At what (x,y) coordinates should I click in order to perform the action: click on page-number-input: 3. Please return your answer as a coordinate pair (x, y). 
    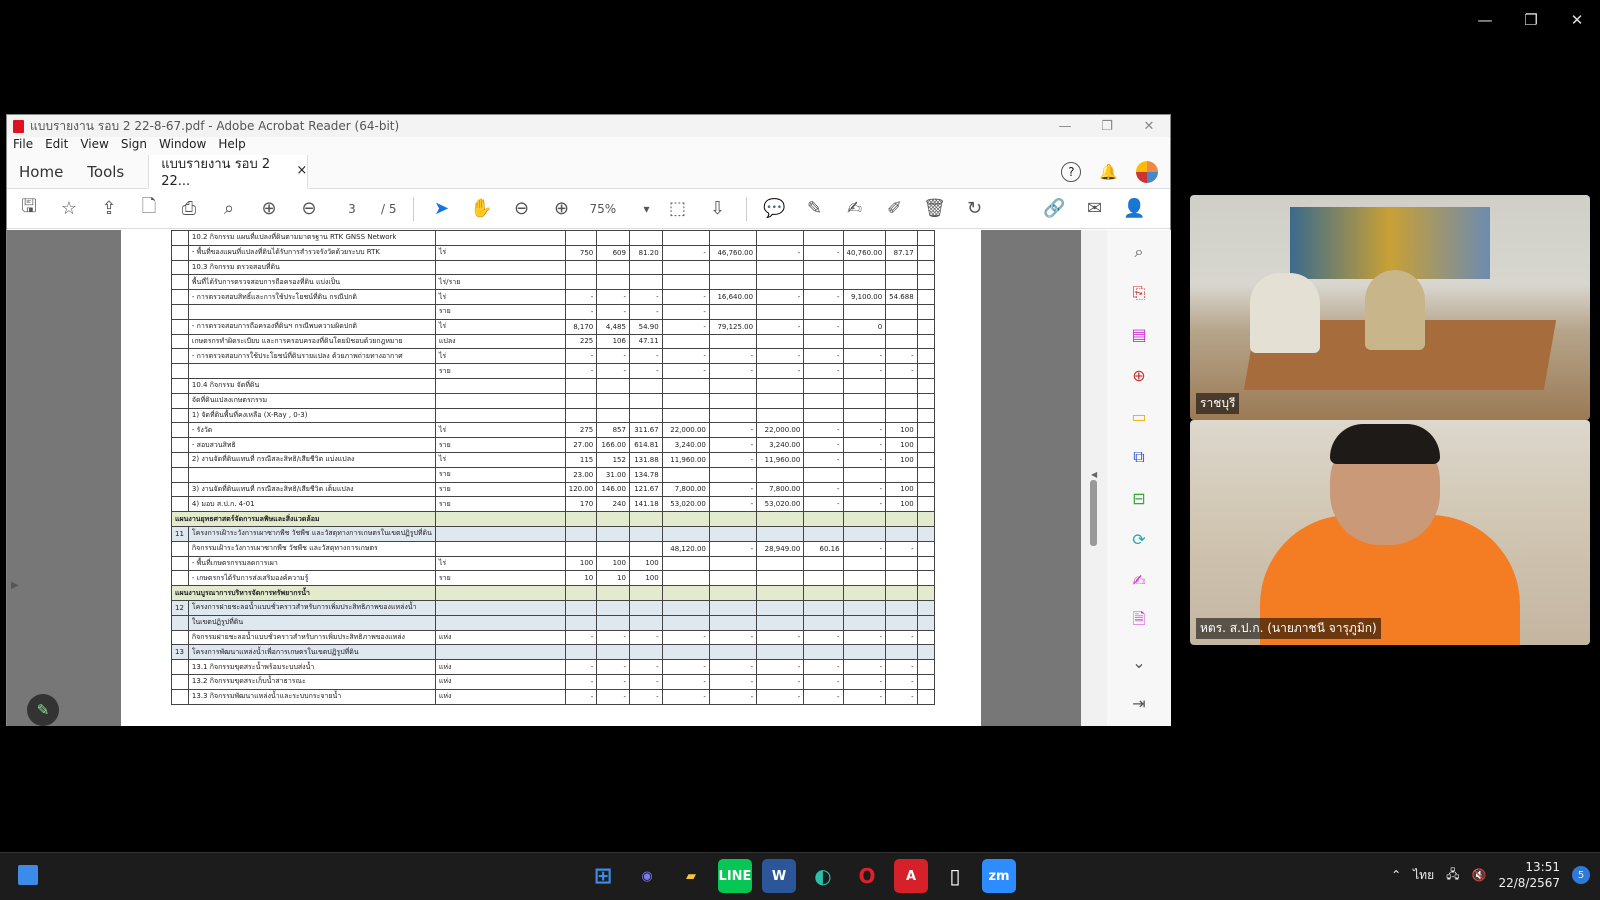
    Looking at the image, I should click on (352, 209).